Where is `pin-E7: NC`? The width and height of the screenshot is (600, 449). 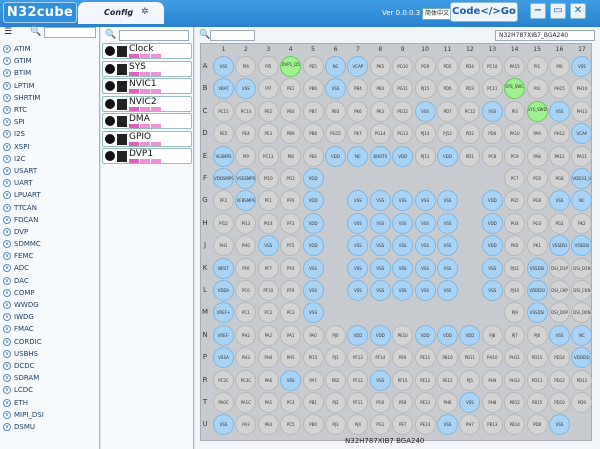
pin-E7: NC is located at coordinates (358, 156).